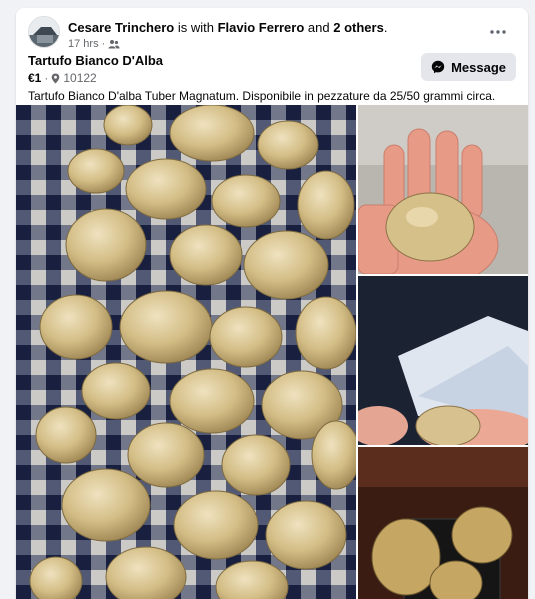 The height and width of the screenshot is (599, 535). I want to click on listing-title: Tartufo Bianco D'Alba, so click(95, 60).